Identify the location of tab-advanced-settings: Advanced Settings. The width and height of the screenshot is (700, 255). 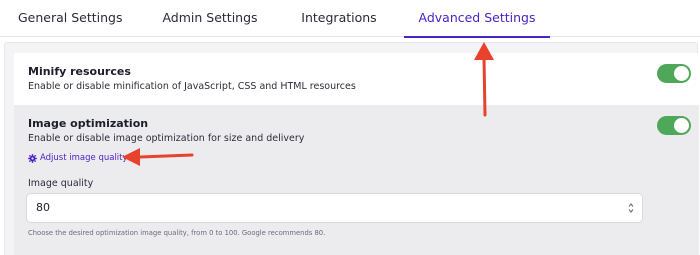
(477, 19).